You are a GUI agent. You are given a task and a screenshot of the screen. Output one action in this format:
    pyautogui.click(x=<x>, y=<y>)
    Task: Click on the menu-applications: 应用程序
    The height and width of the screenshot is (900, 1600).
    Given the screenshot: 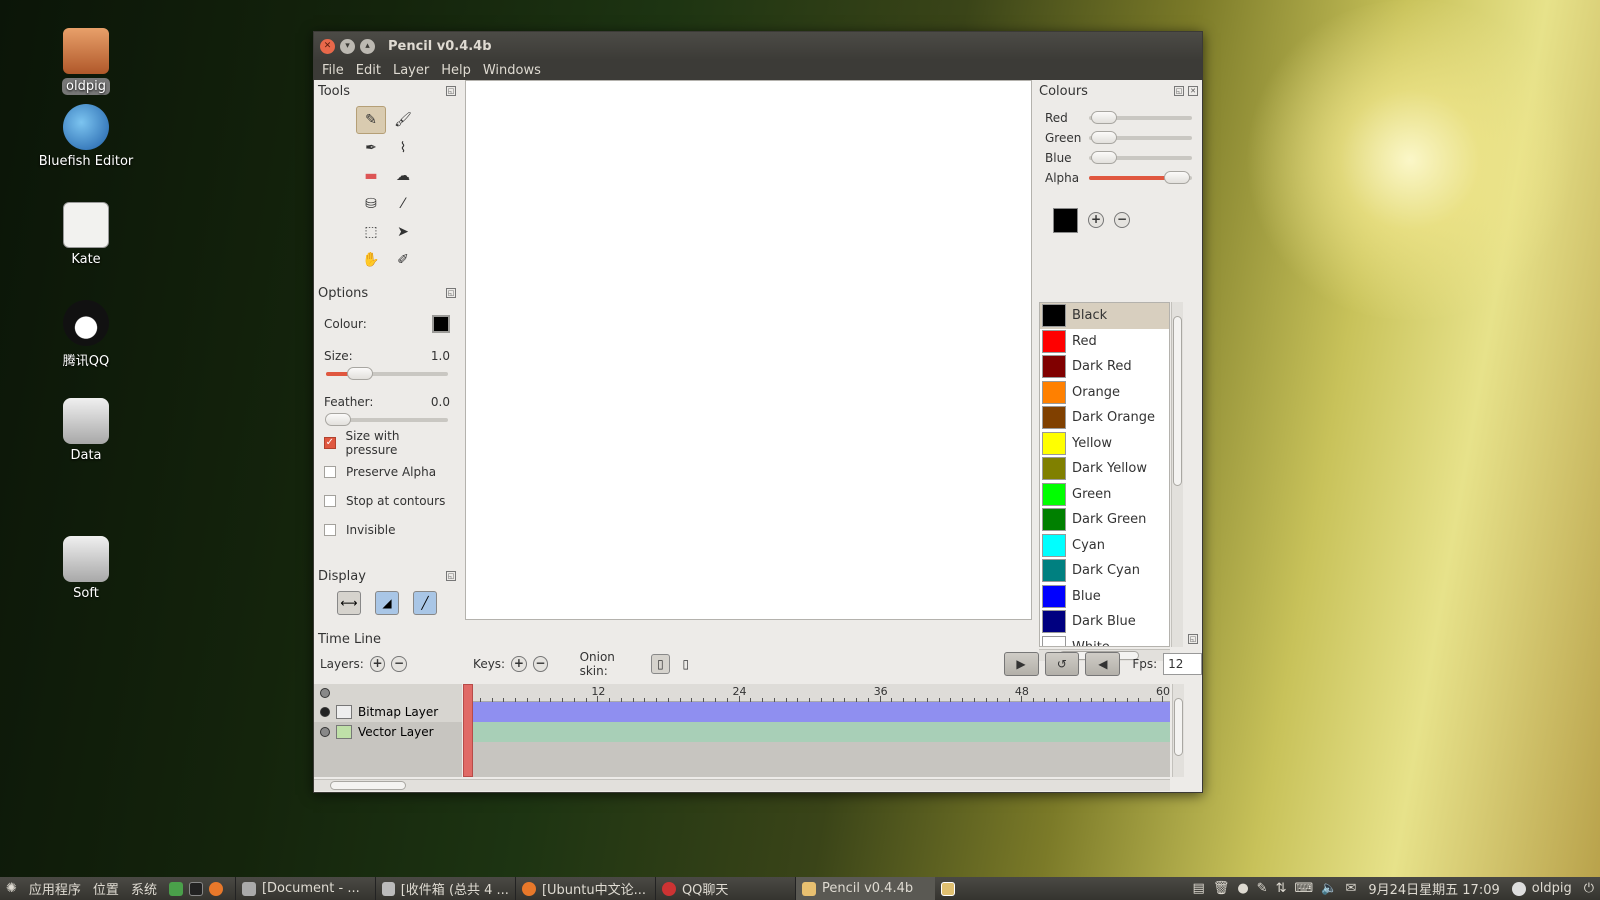 What is the action you would take?
    pyautogui.click(x=55, y=888)
    